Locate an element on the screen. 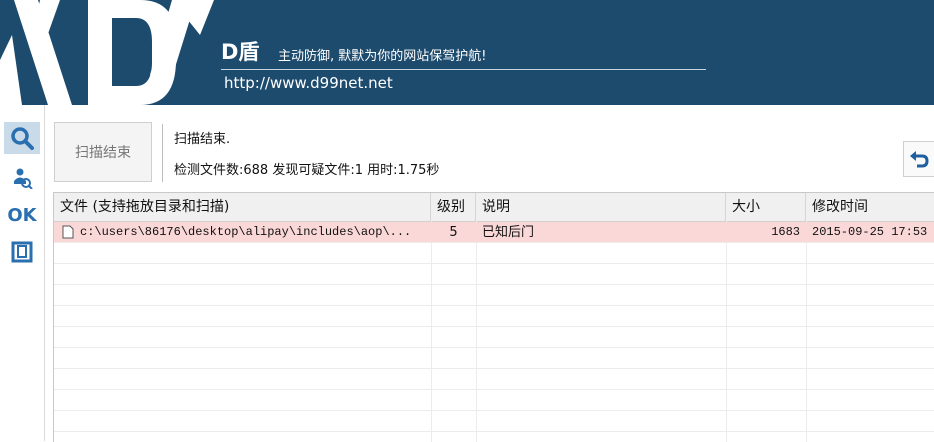 This screenshot has width=934, height=442. ok-icon: OK is located at coordinates (22, 215).